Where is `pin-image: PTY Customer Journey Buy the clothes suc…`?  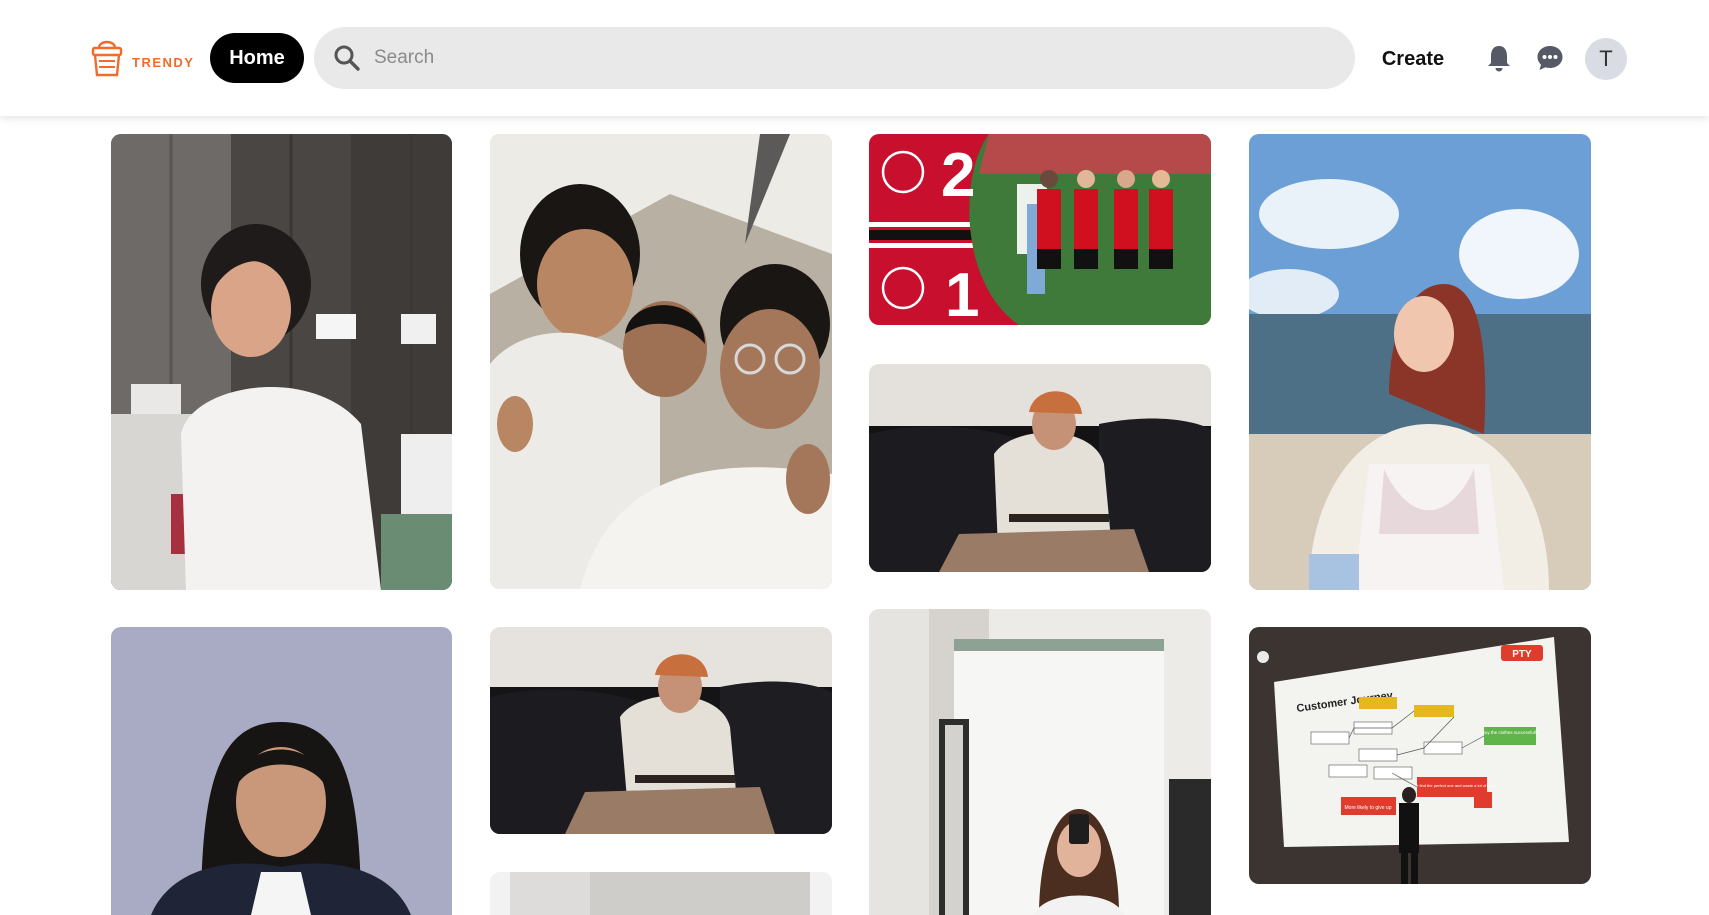 pin-image: PTY Customer Journey Buy the clothes suc… is located at coordinates (1420, 755).